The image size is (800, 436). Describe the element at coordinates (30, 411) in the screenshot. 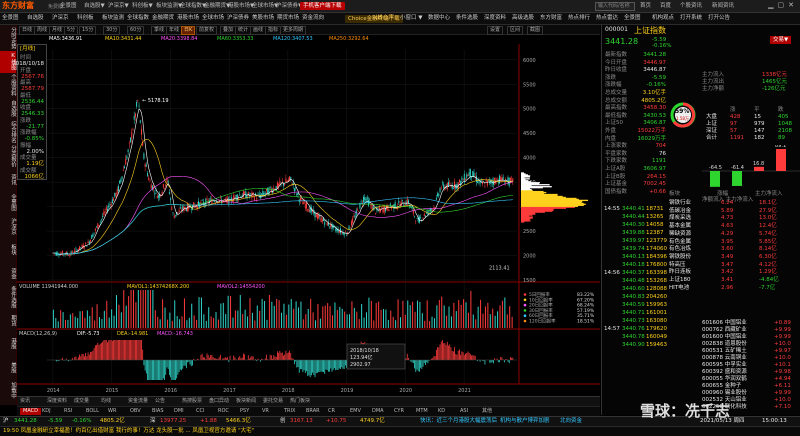

I see `indicator-tab-0: MACD` at that location.